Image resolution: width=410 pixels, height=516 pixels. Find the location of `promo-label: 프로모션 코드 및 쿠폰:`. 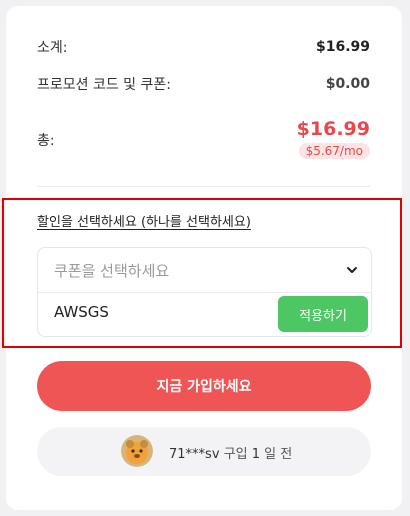

promo-label: 프로모션 코드 및 쿠폰: is located at coordinates (104, 85).